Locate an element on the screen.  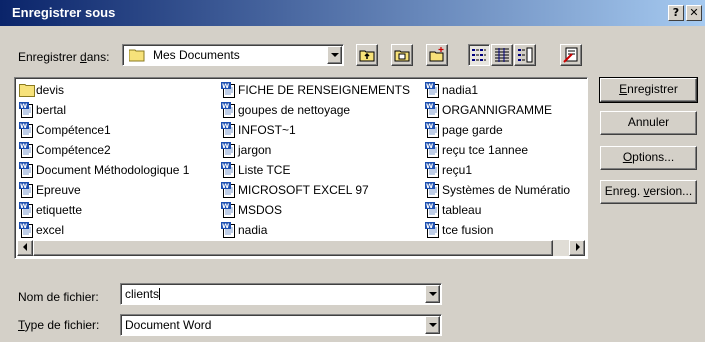
file-name: Epreuve is located at coordinates (58, 190).